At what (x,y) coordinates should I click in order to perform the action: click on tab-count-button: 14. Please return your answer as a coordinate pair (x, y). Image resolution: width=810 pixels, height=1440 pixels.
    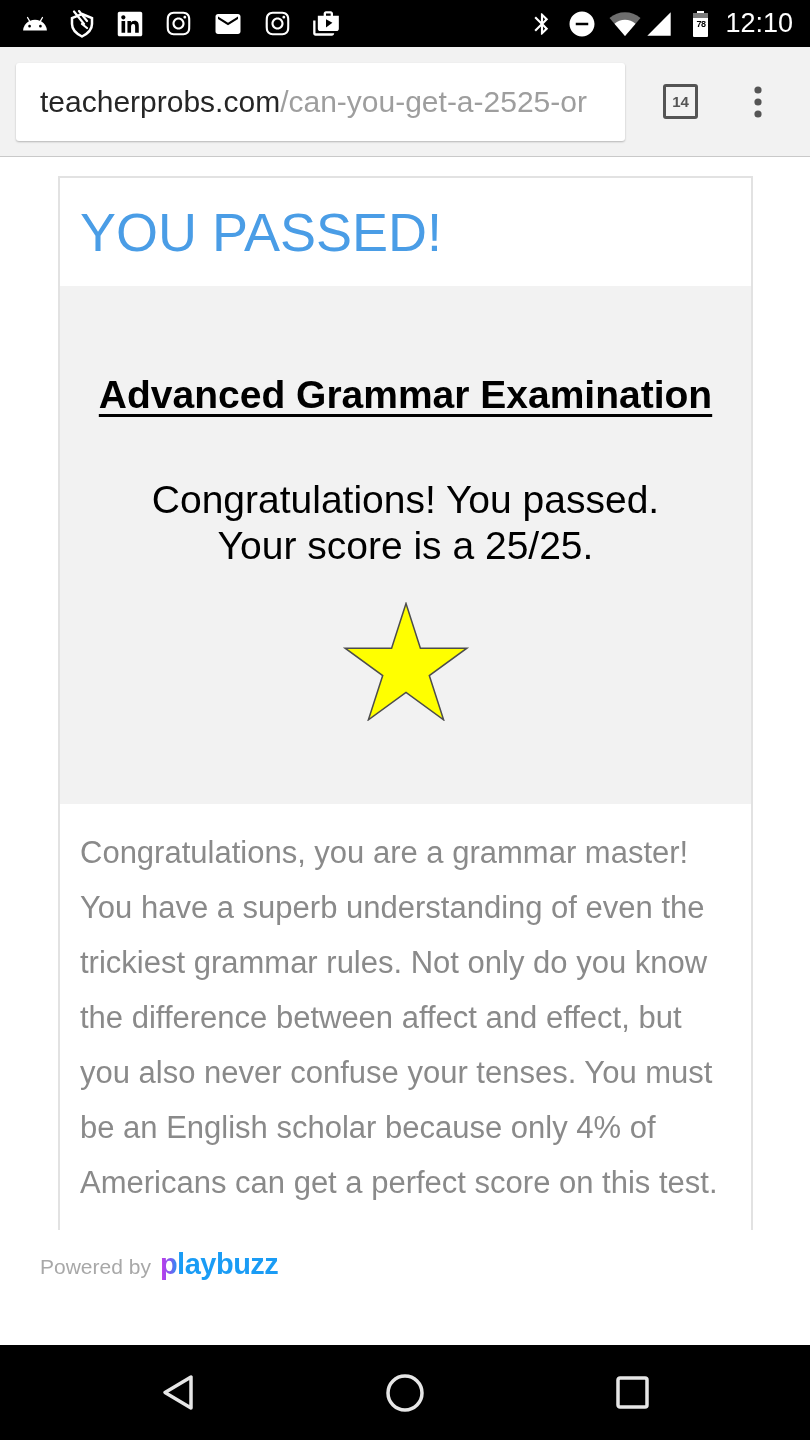
    Looking at the image, I should click on (680, 101).